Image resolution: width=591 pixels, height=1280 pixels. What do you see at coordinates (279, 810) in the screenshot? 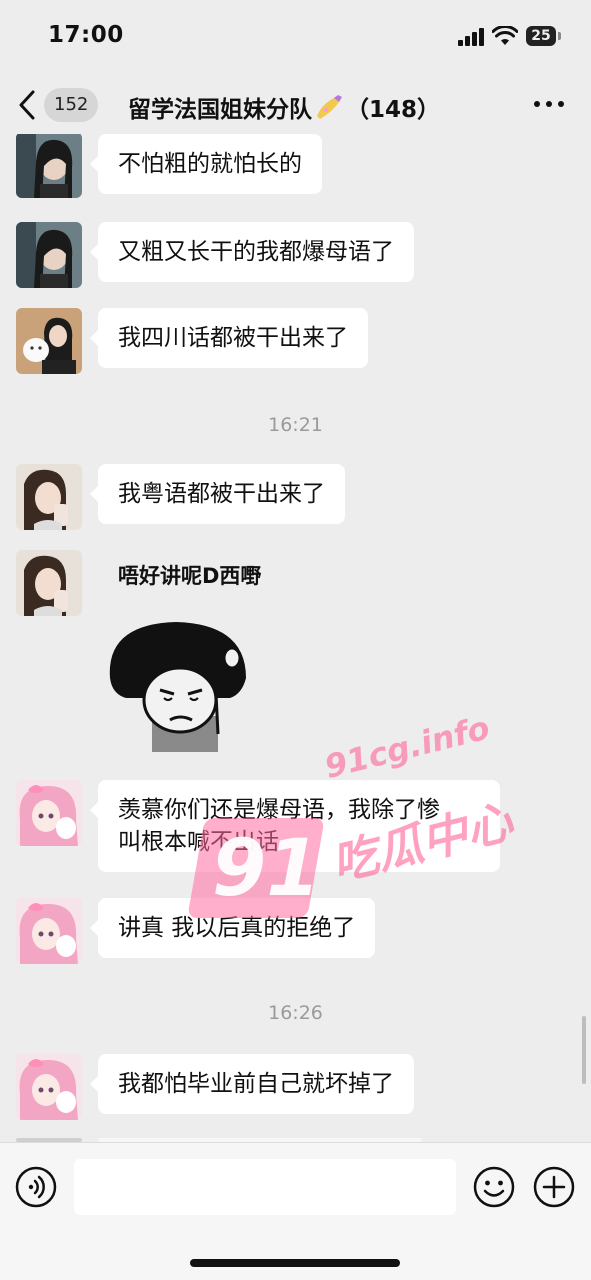
I see `message-line: 羡慕你们还是爆母语，我除了惨` at bounding box center [279, 810].